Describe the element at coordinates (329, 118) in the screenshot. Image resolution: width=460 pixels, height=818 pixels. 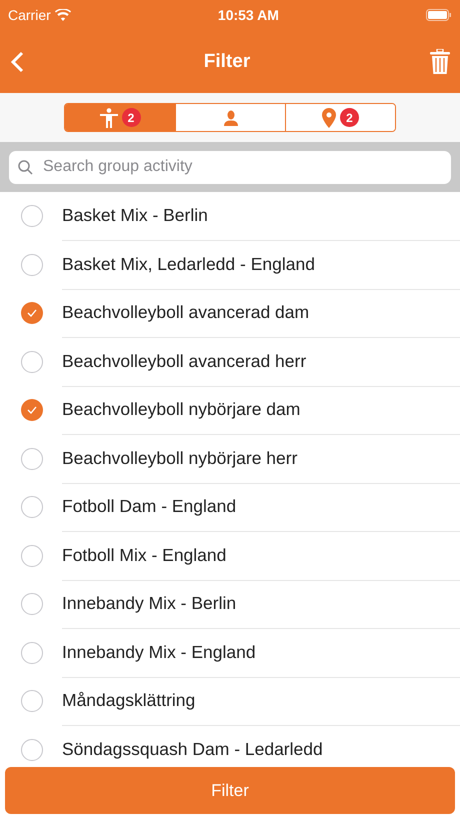
I see `location-pin-icon` at that location.